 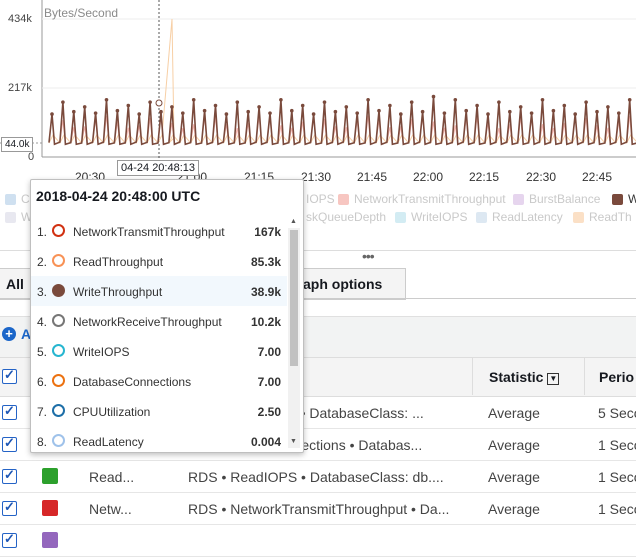 What do you see at coordinates (293, 441) in the screenshot?
I see `scroll-down-icon: ▼` at bounding box center [293, 441].